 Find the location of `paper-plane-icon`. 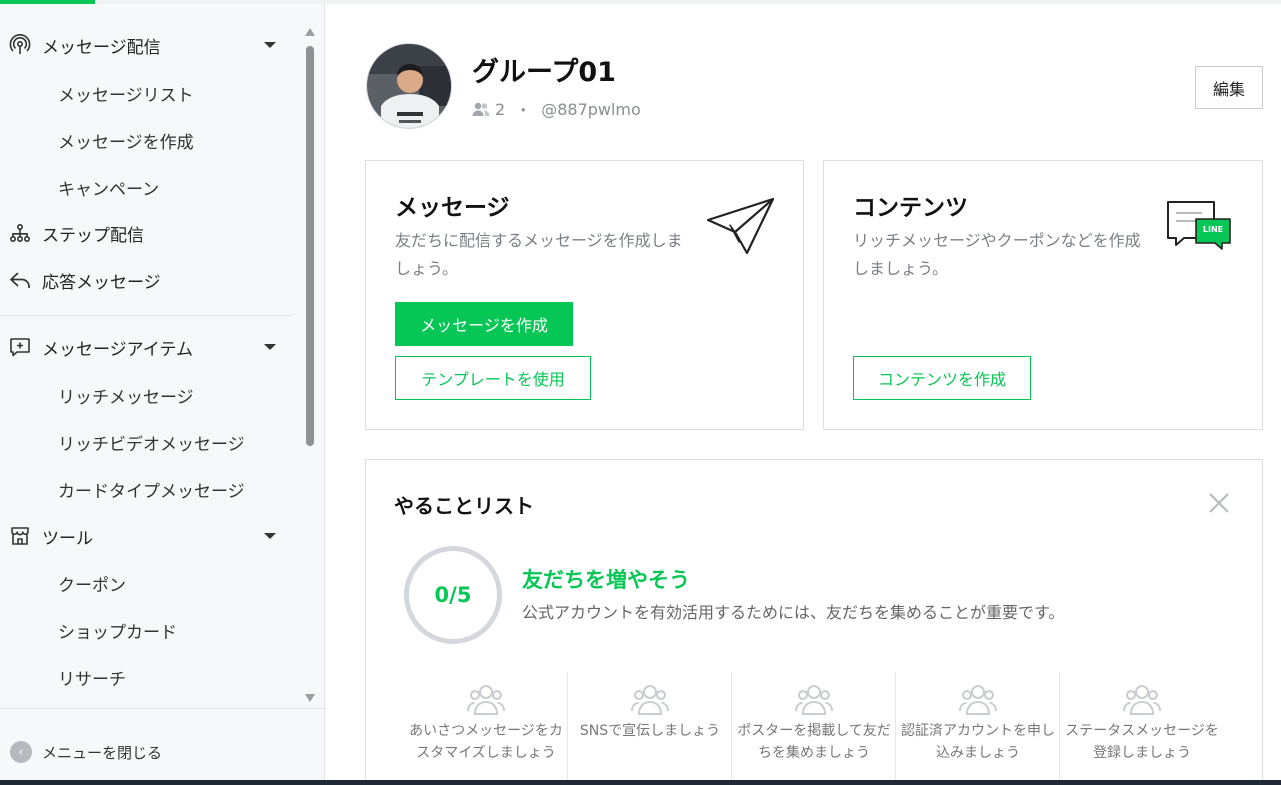

paper-plane-icon is located at coordinates (741, 226).